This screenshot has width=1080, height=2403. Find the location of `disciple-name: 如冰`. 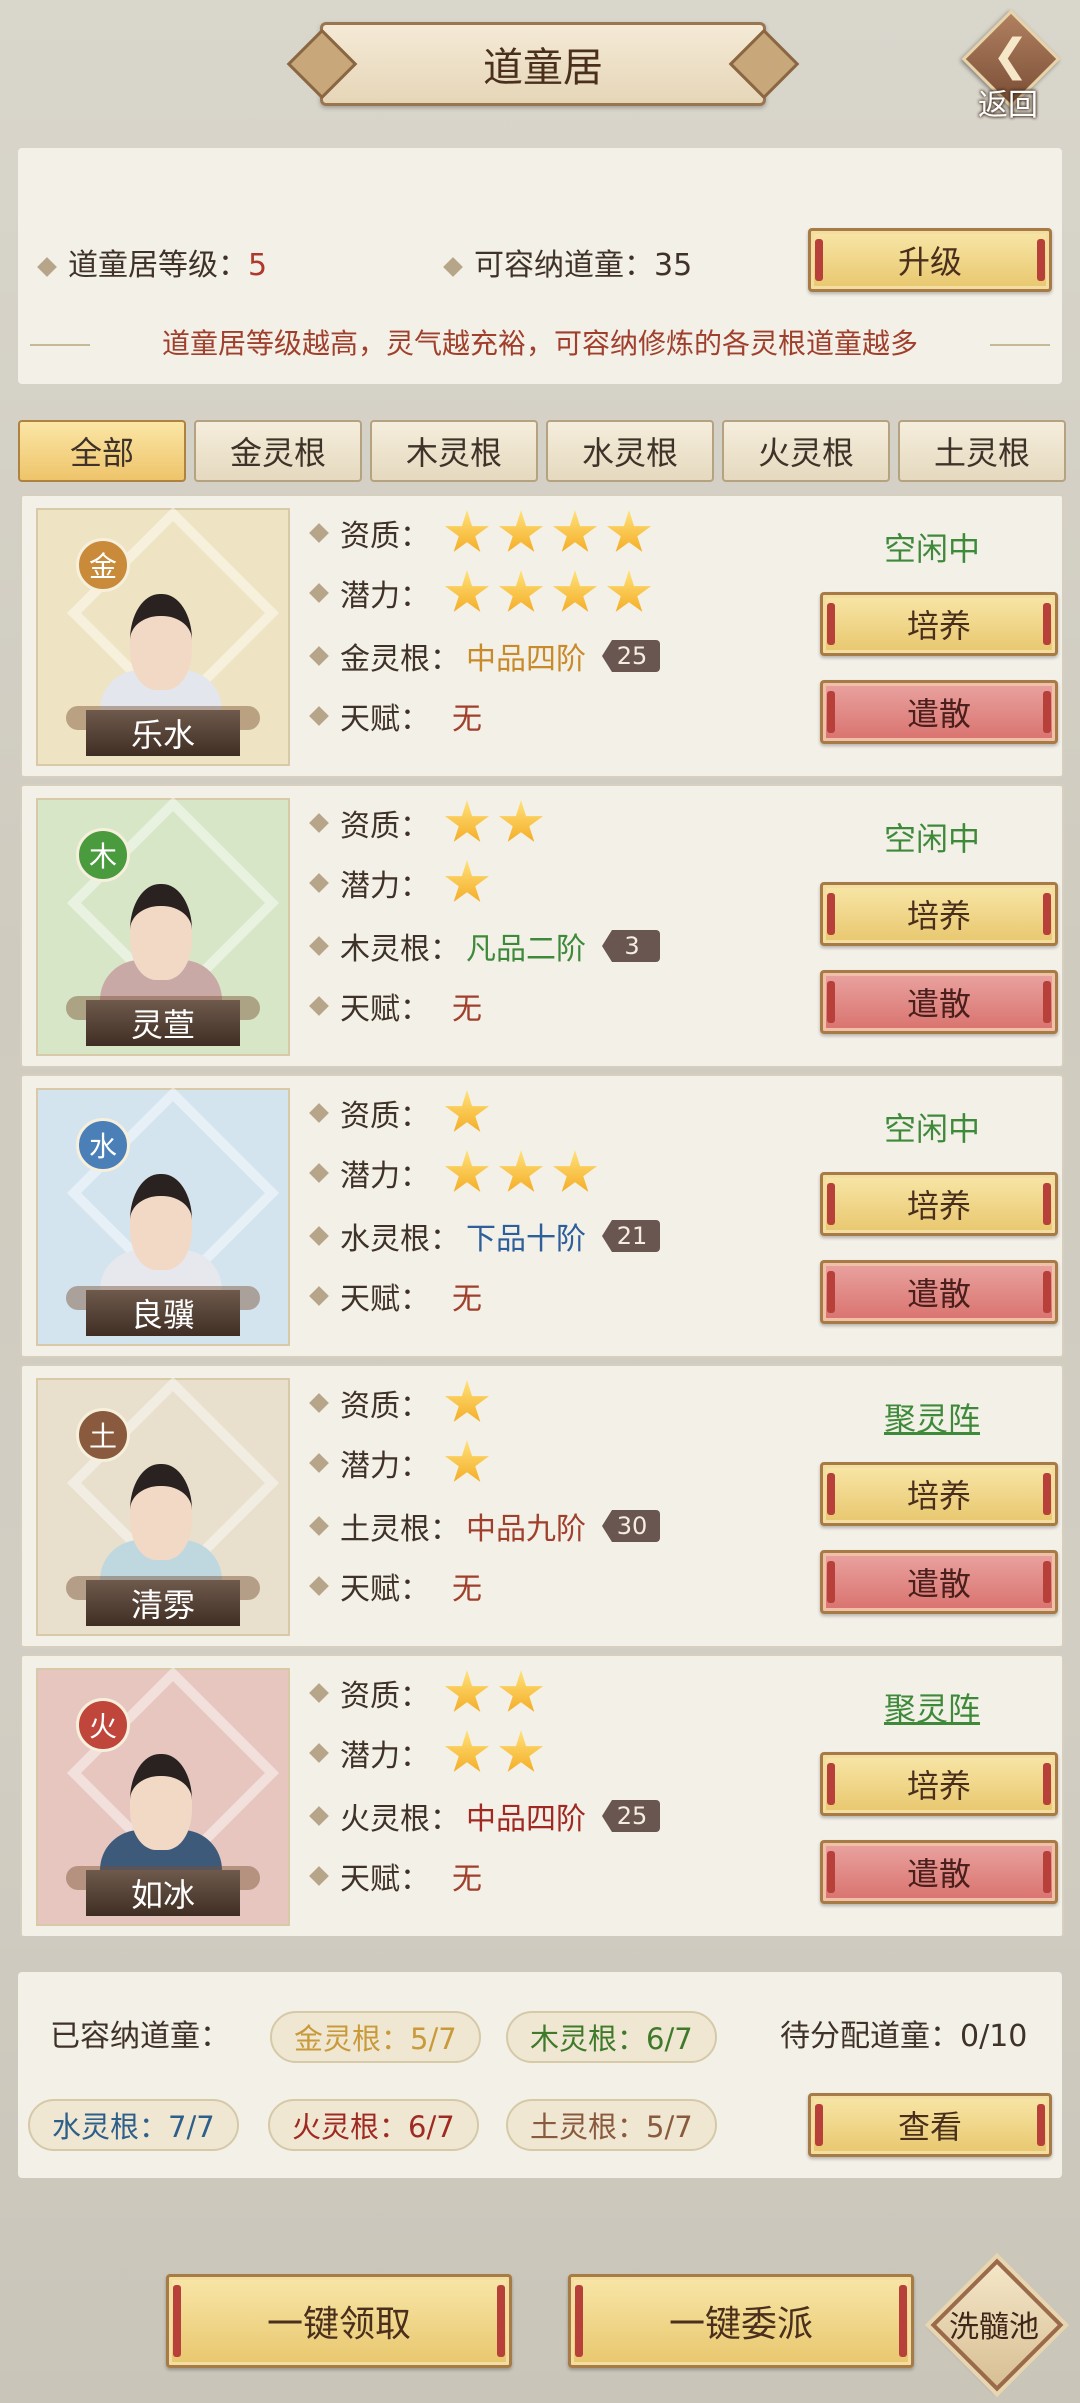

disciple-name: 如冰 is located at coordinates (163, 1893).